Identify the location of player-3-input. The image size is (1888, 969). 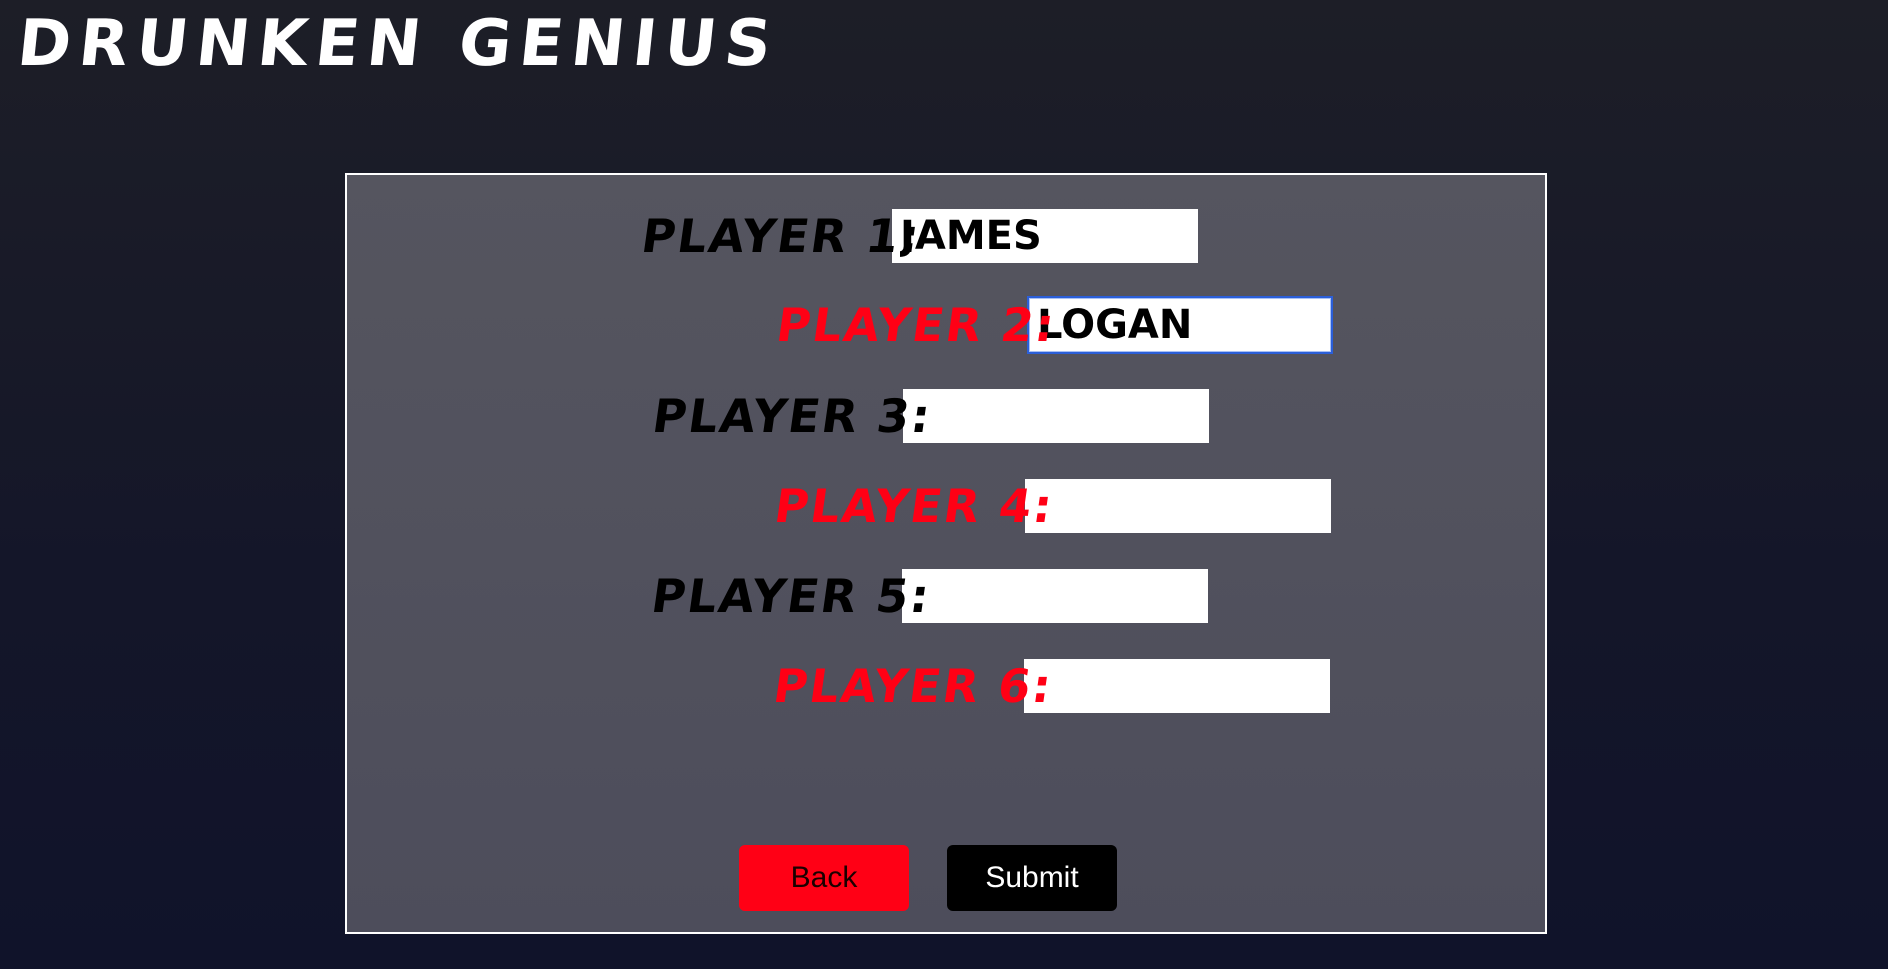
(1056, 416).